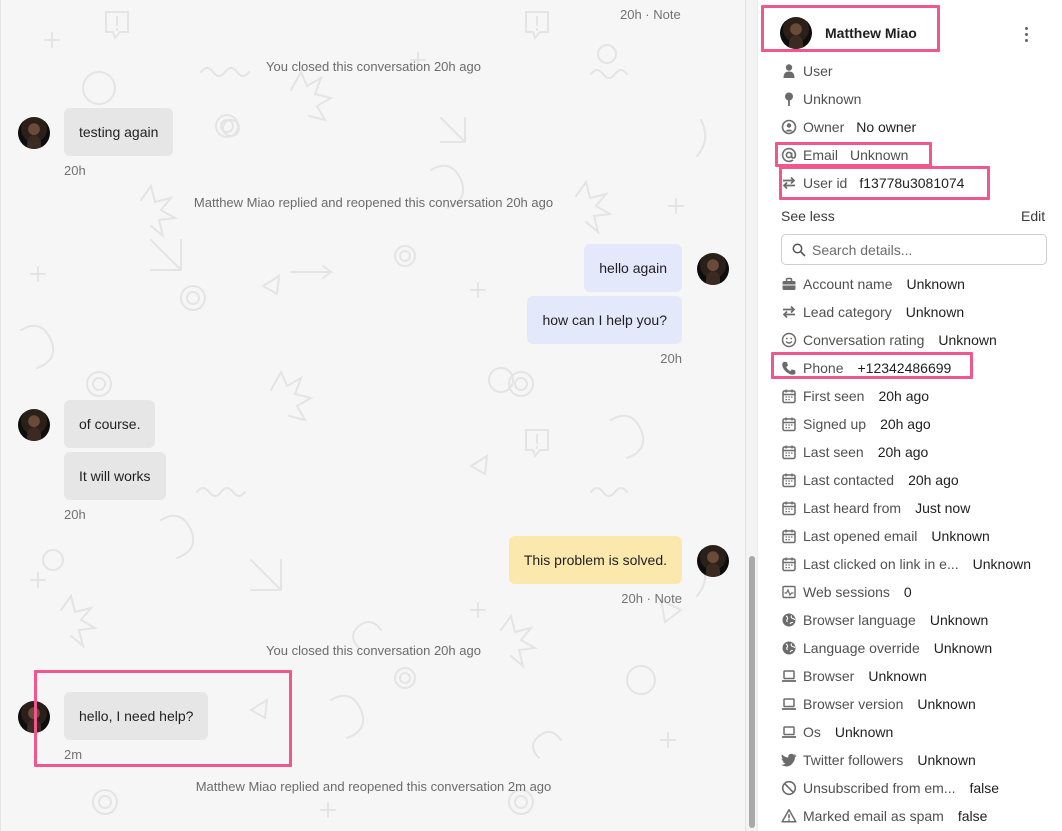 Image resolution: width=1062 pixels, height=831 pixels. I want to click on attribute-value: f13778u3081074, so click(911, 183).